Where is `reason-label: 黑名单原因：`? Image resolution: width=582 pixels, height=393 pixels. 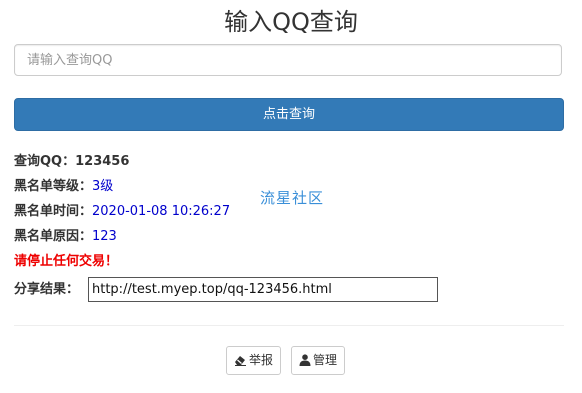 reason-label: 黑名单原因： is located at coordinates (53, 236).